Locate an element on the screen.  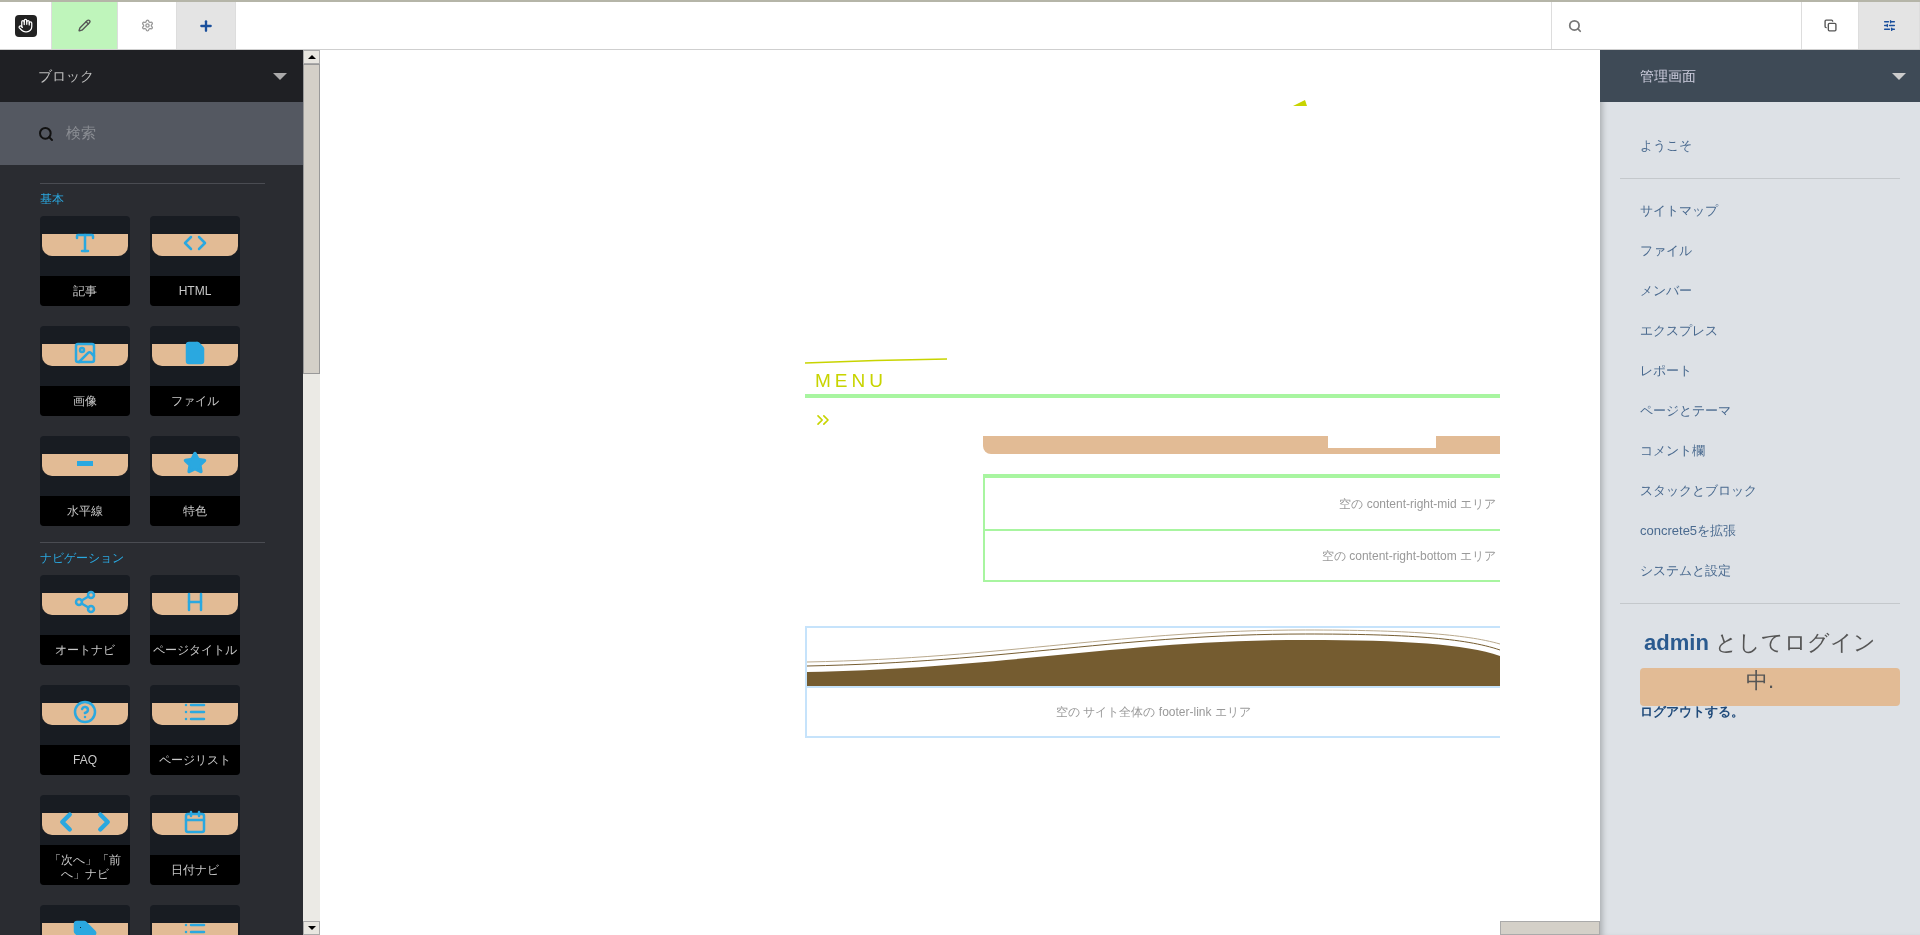
scroll-down-button is located at coordinates (311, 928).